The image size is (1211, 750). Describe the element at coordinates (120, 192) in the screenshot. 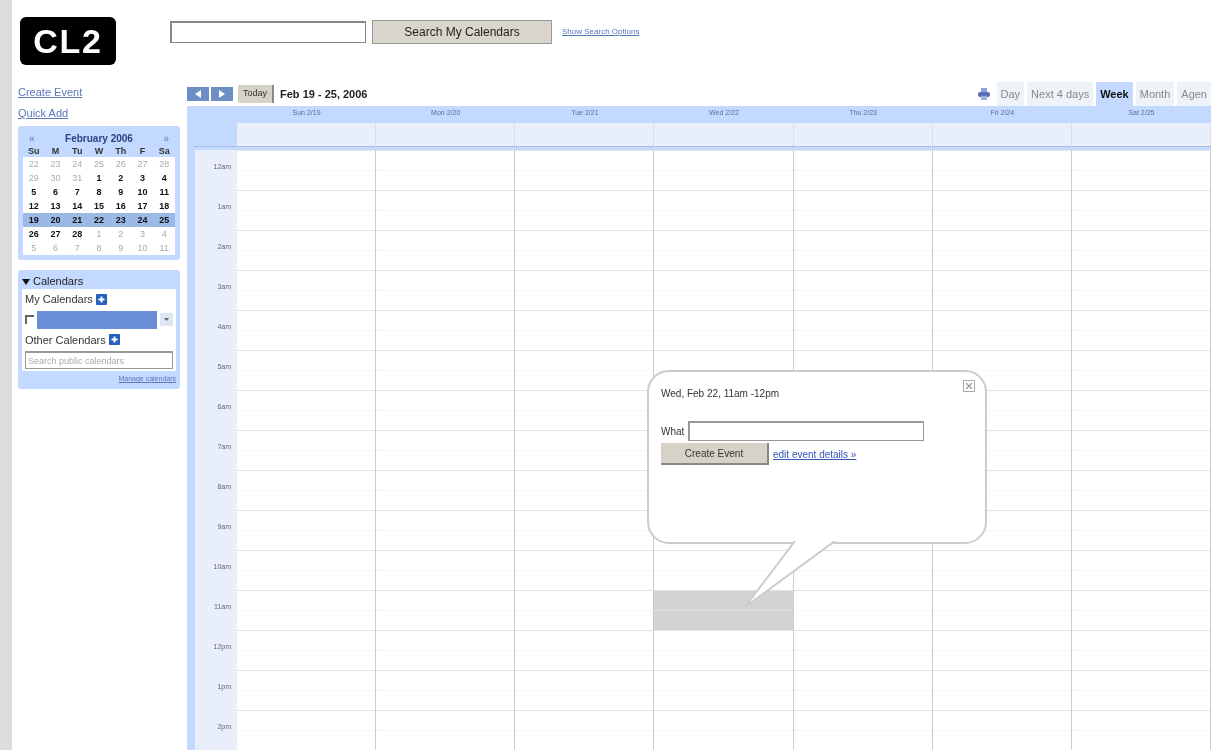

I see `day-number: 9` at that location.